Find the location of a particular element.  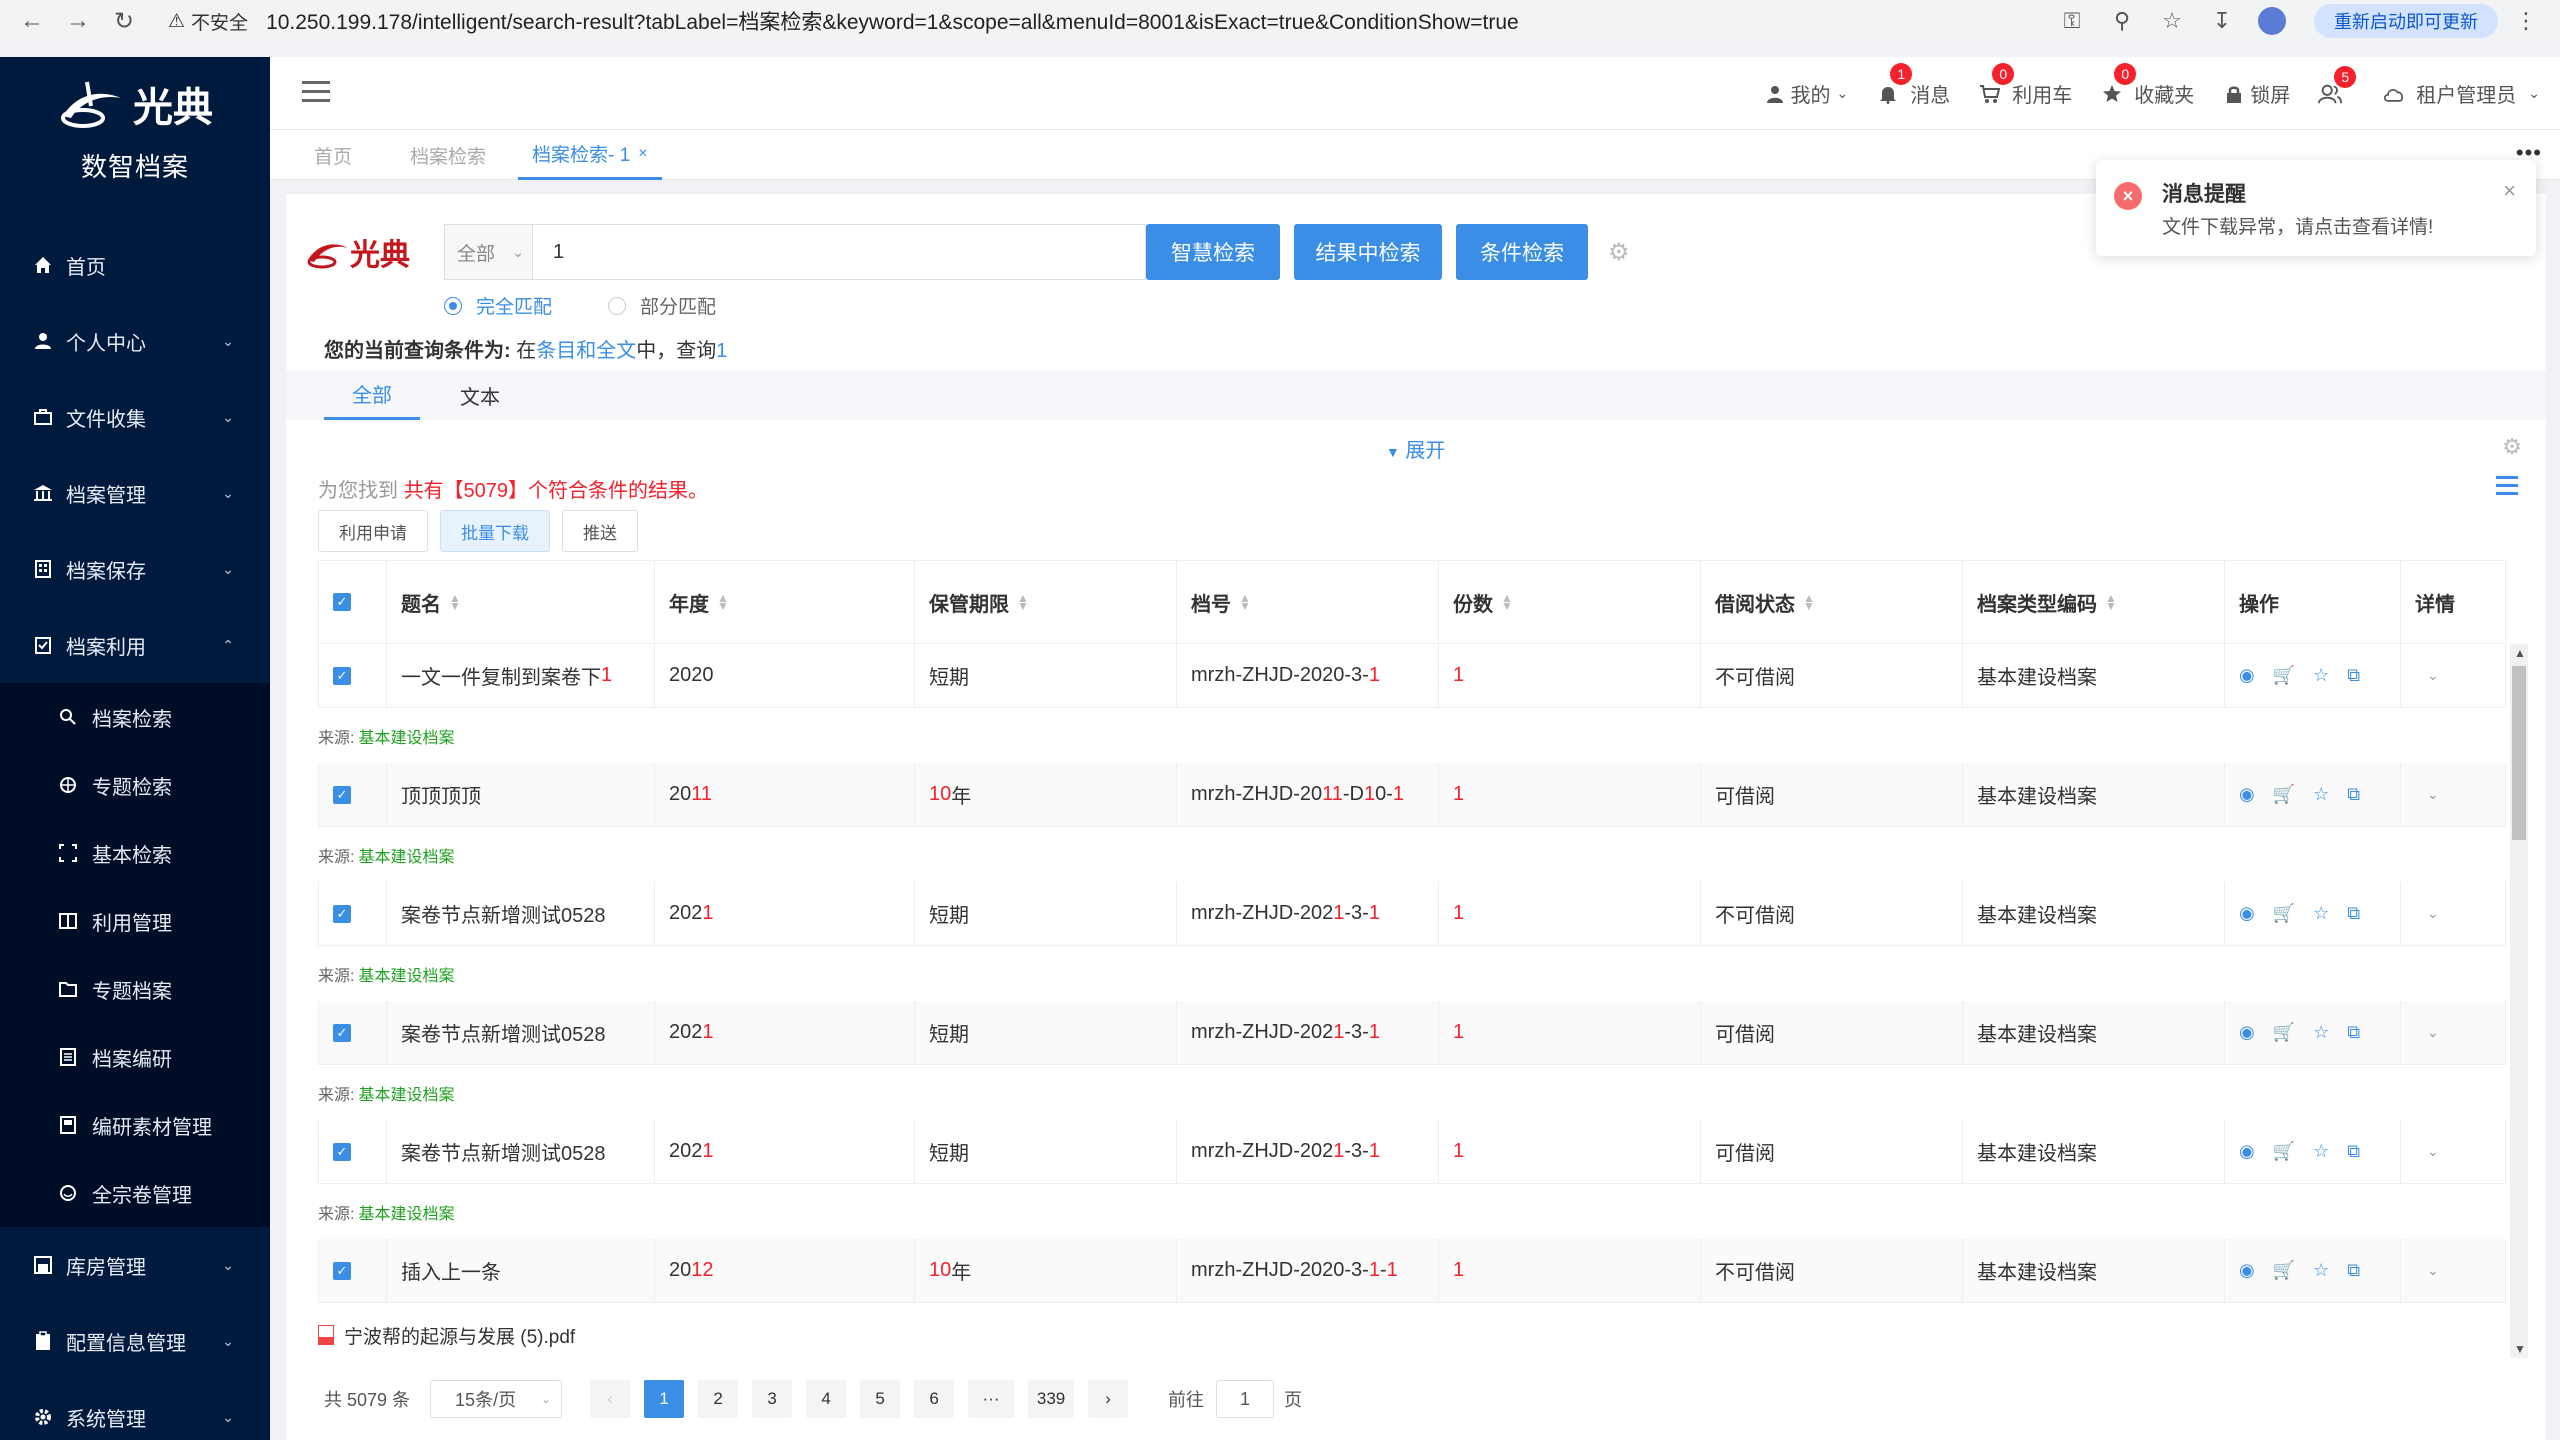

scroll-down-icon: ▼ is located at coordinates (2520, 1349).